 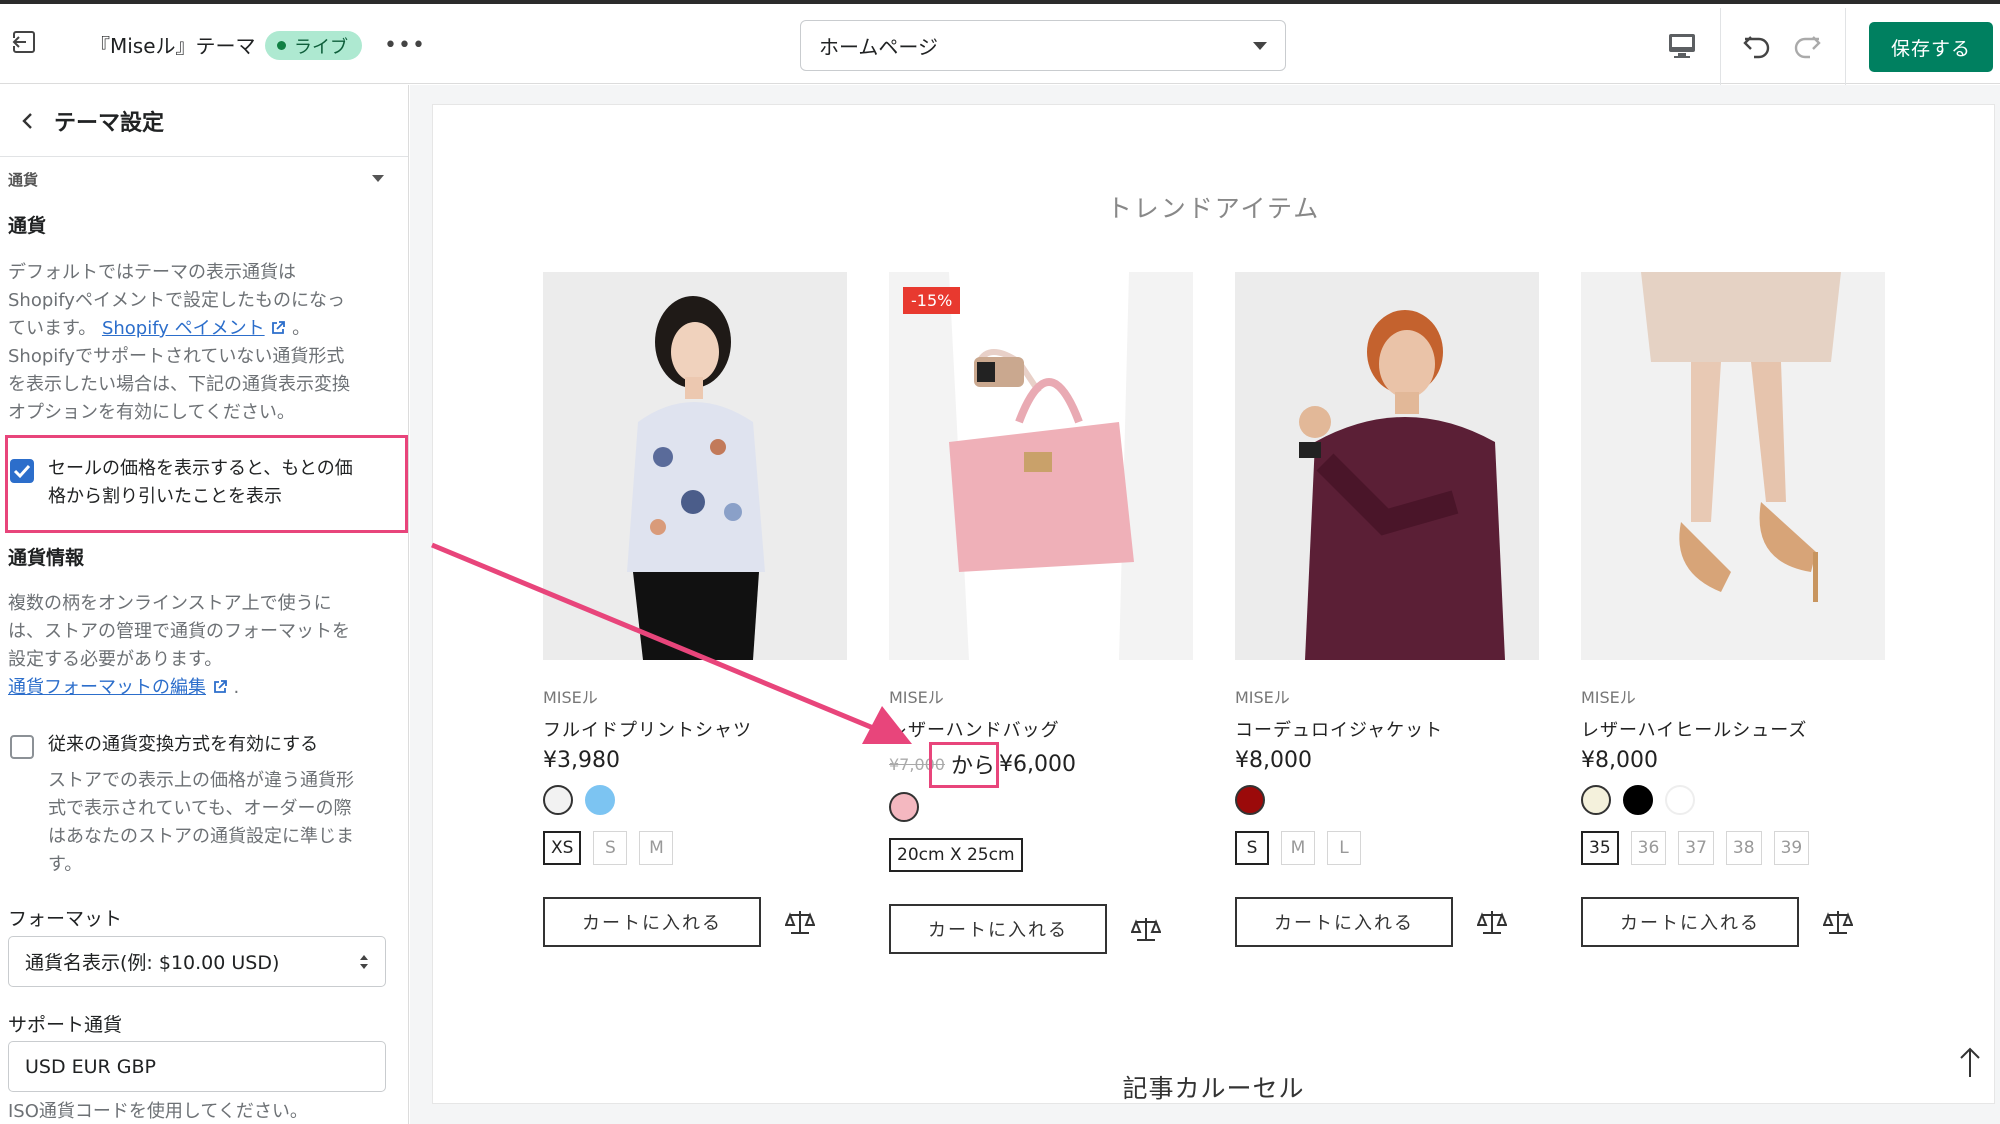 I want to click on size-option: L, so click(x=1344, y=848).